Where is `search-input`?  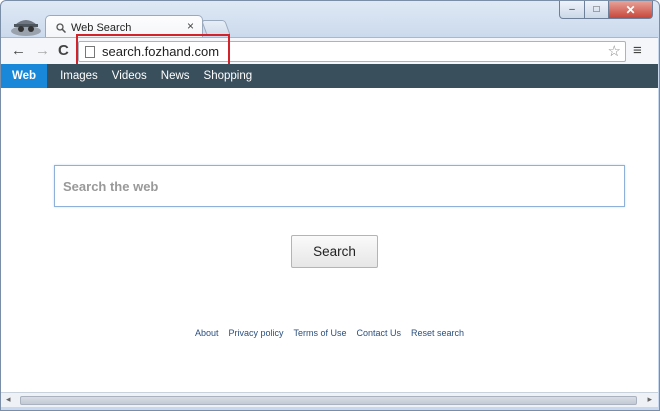
search-input is located at coordinates (339, 186).